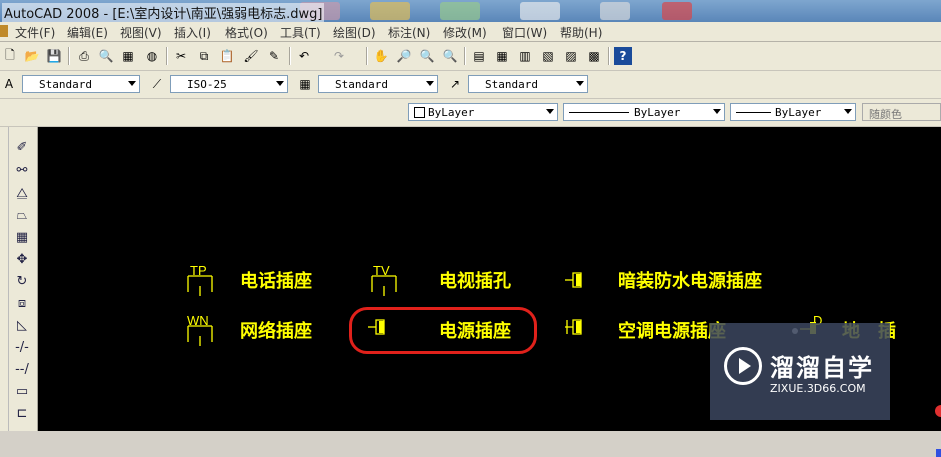  I want to click on tool-palettes-icon: ▥, so click(525, 56).